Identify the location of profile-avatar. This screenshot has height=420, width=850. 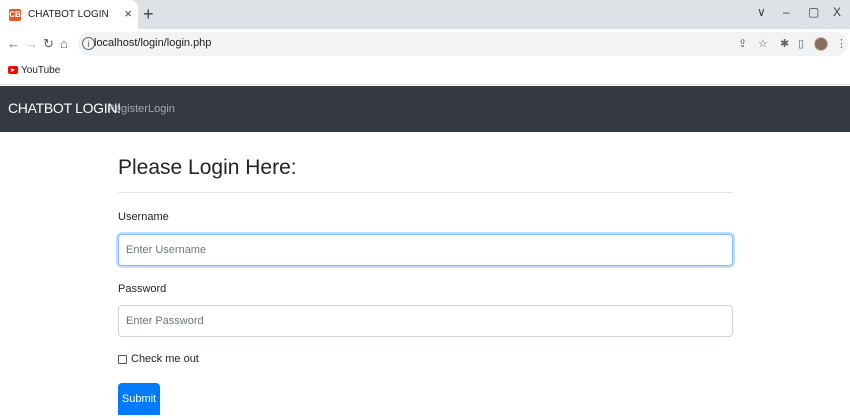
(821, 44).